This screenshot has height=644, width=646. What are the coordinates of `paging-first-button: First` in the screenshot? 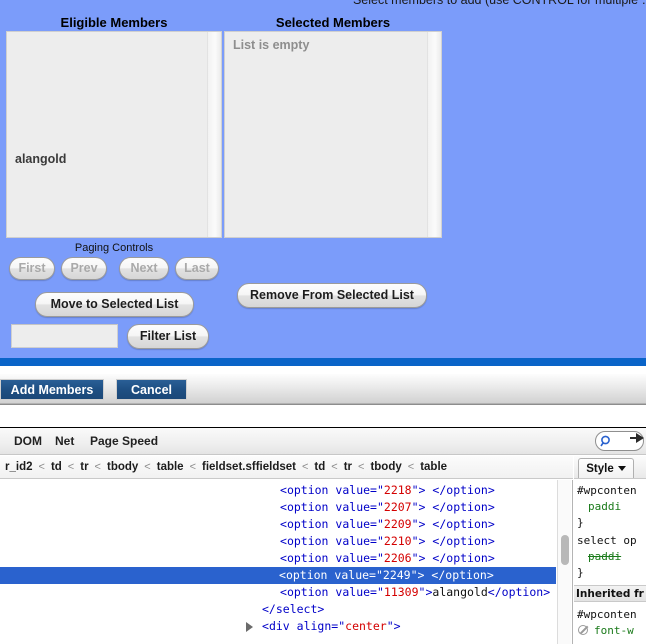 It's located at (32, 268).